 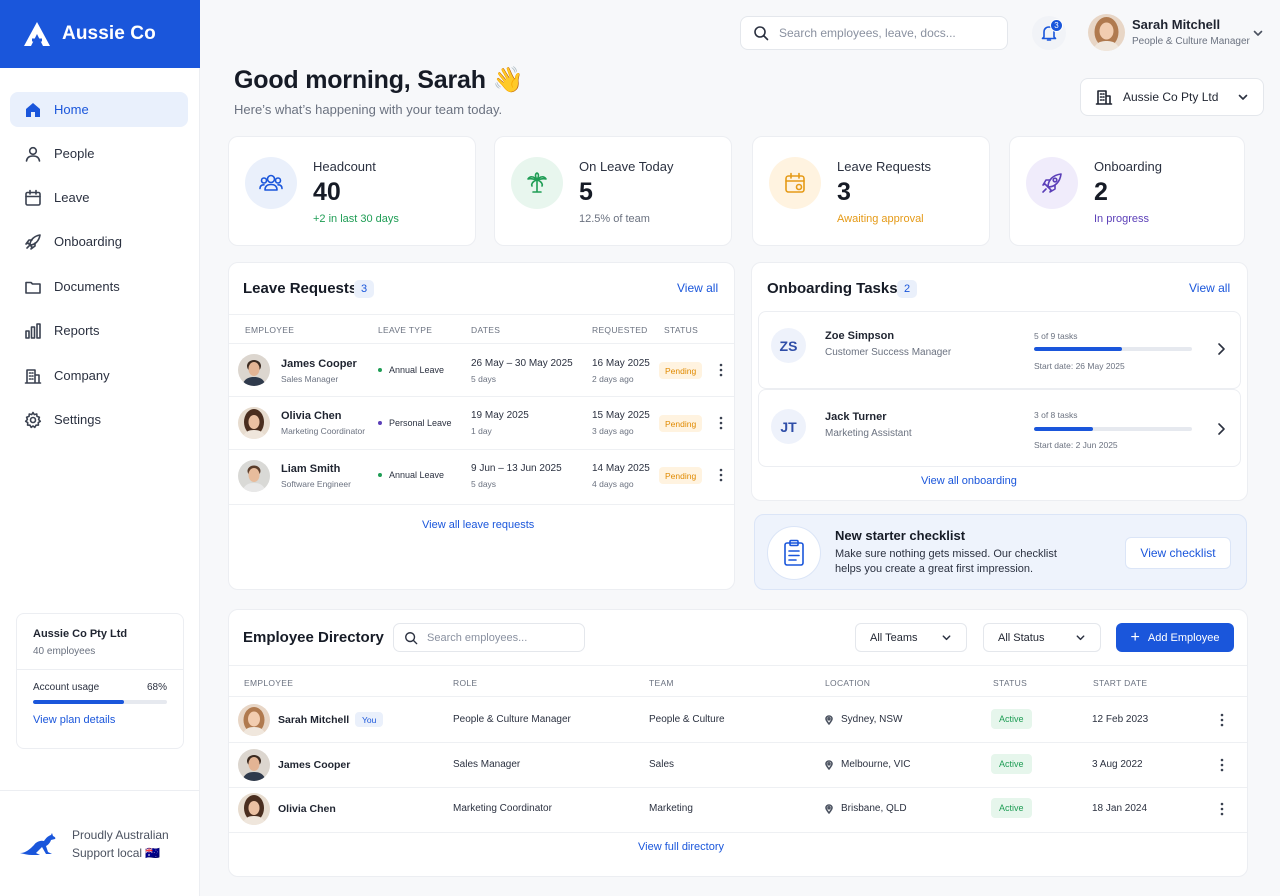 What do you see at coordinates (99, 419) in the screenshot?
I see `nav-item-settings: Settings` at bounding box center [99, 419].